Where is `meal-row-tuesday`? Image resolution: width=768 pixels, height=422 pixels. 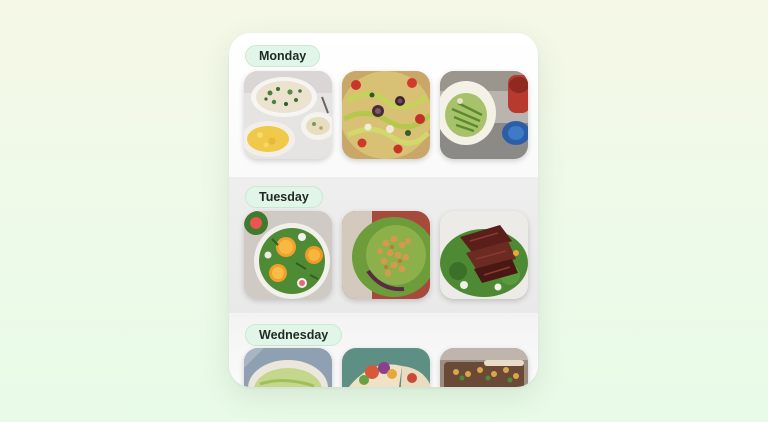
meal-row-tuesday is located at coordinates (386, 255).